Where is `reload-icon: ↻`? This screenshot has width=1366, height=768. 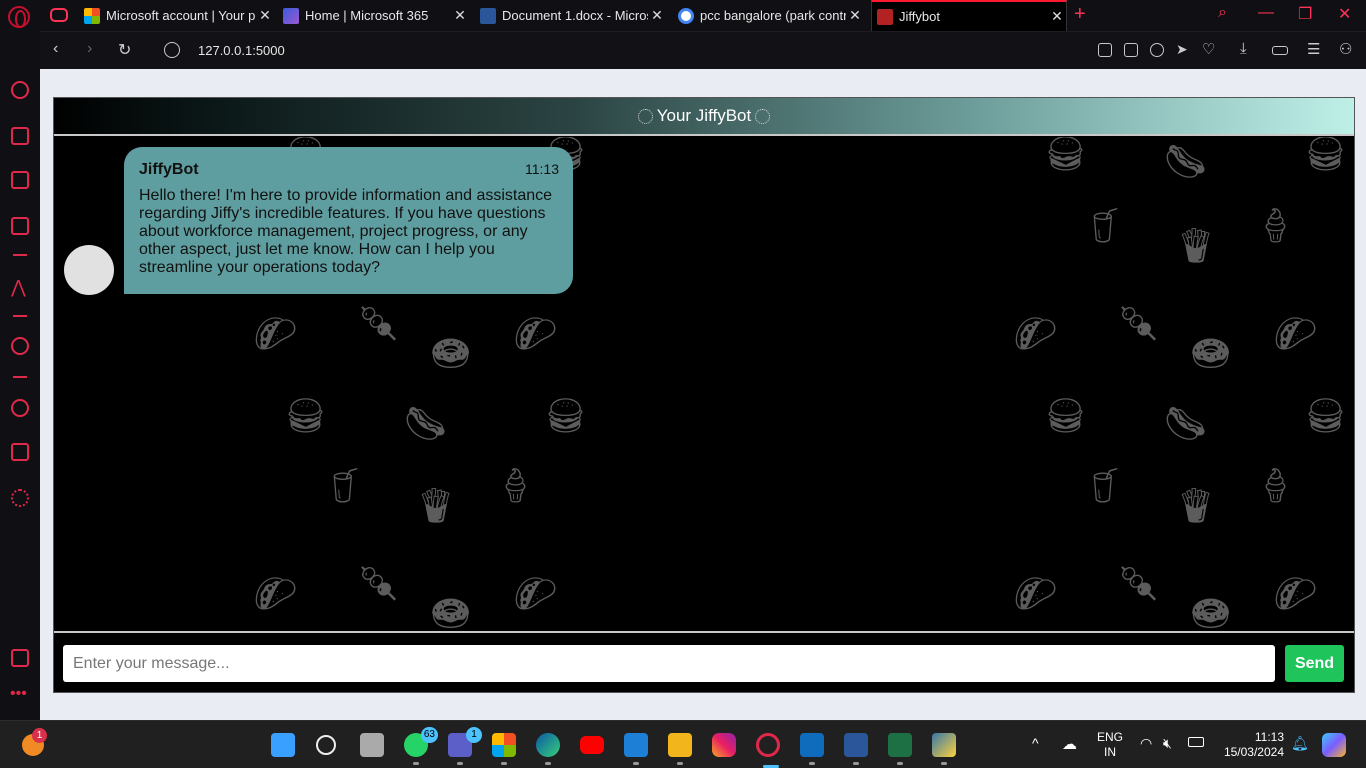
reload-icon: ↻ is located at coordinates (124, 50).